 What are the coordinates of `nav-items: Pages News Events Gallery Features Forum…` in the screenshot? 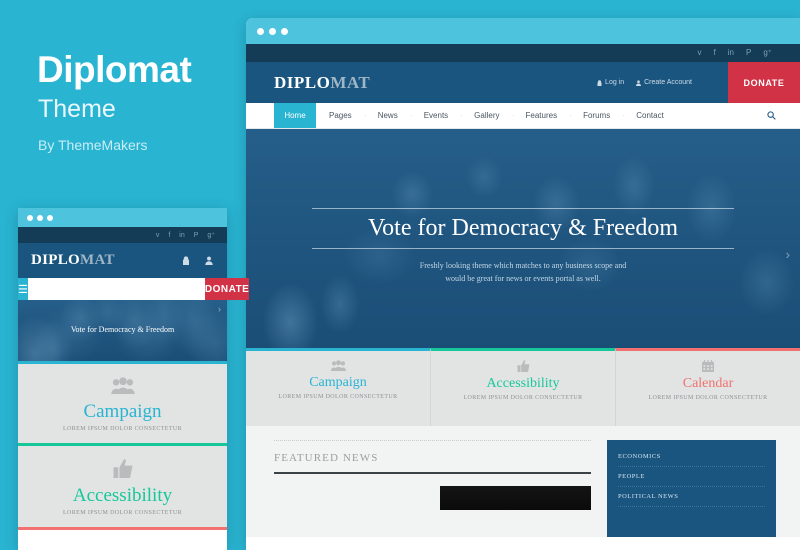 It's located at (496, 115).